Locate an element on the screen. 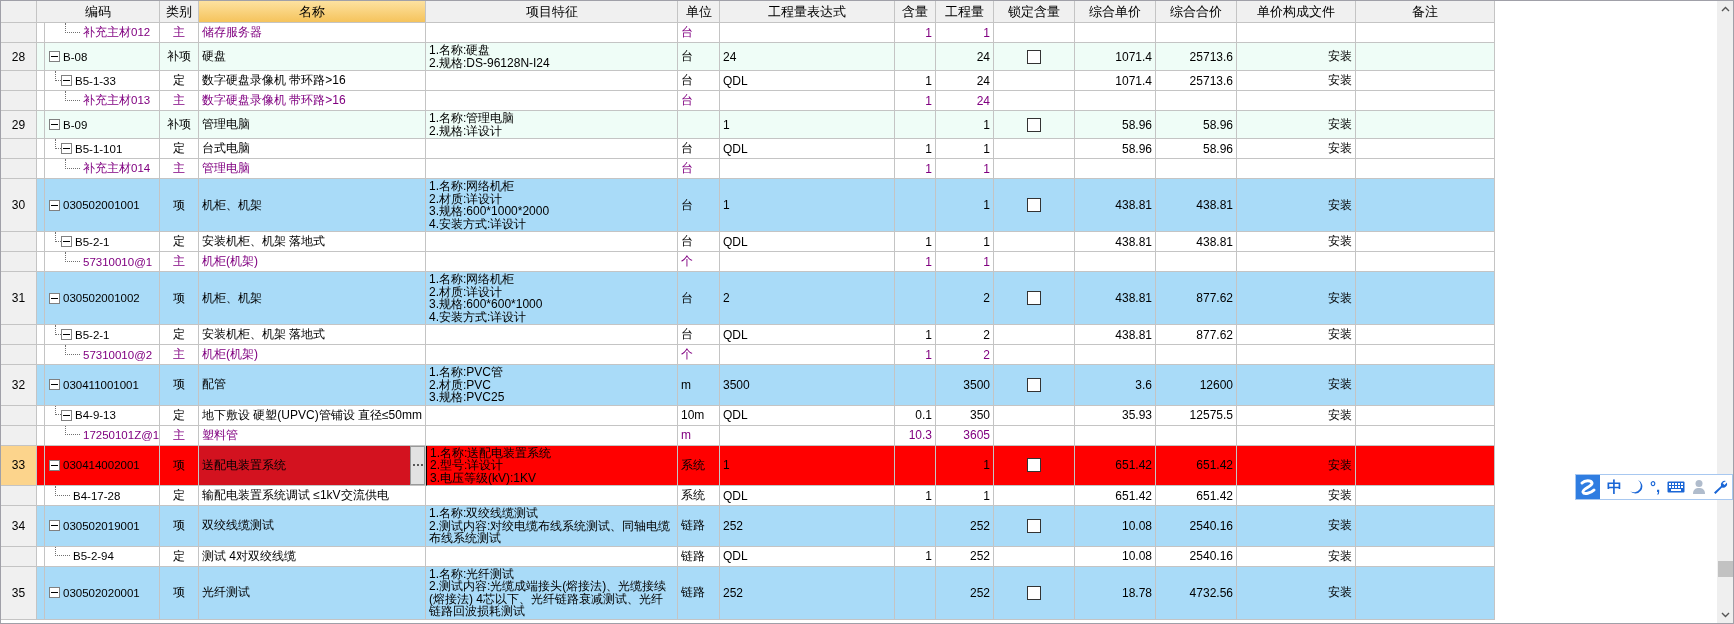 This screenshot has width=1734, height=624. table-row: 31 030502001002 项 机柜、机架 1.名称:网络机柜 2.材质:详设计 3.规格:600*600*1000 4.安装方式:详设计 台 2 2 438.81 877.62 安装 is located at coordinates (748, 298).